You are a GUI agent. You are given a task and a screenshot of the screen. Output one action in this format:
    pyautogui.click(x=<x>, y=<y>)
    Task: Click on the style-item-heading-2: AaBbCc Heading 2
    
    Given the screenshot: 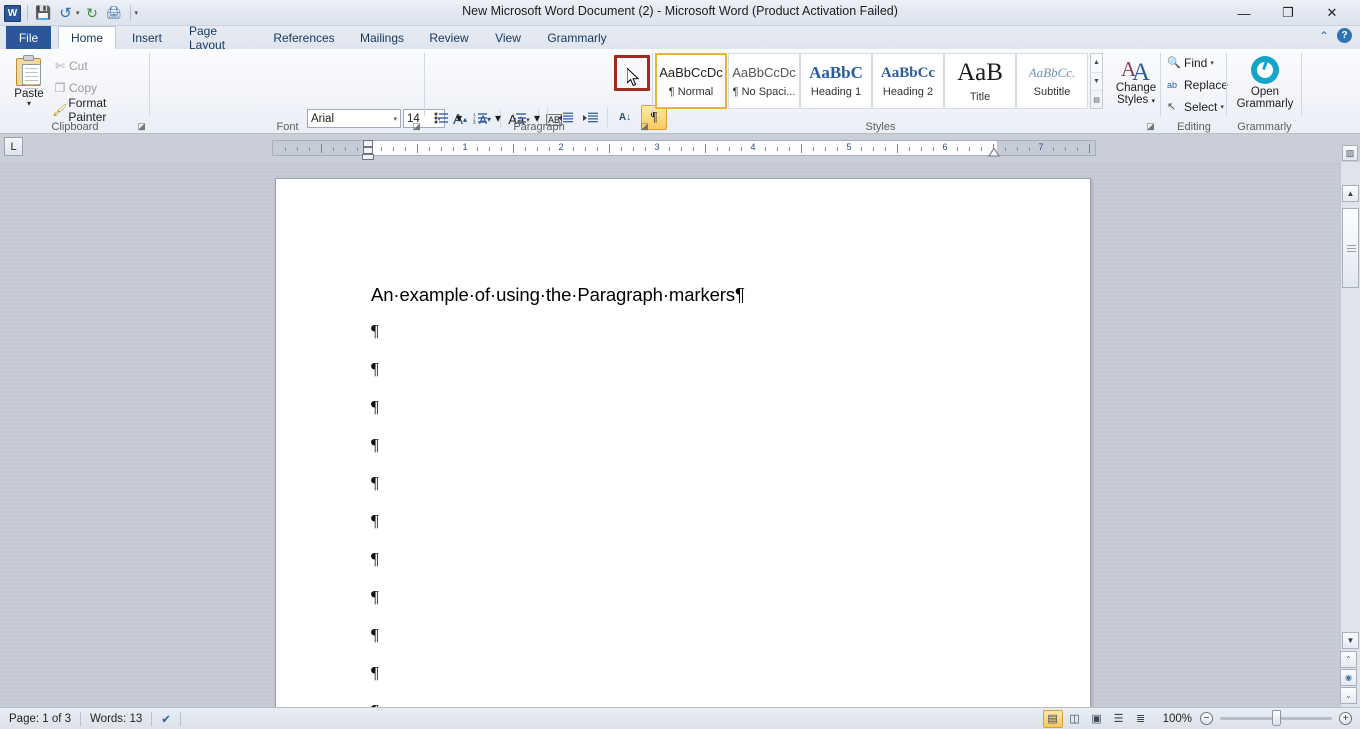 What is the action you would take?
    pyautogui.click(x=908, y=81)
    